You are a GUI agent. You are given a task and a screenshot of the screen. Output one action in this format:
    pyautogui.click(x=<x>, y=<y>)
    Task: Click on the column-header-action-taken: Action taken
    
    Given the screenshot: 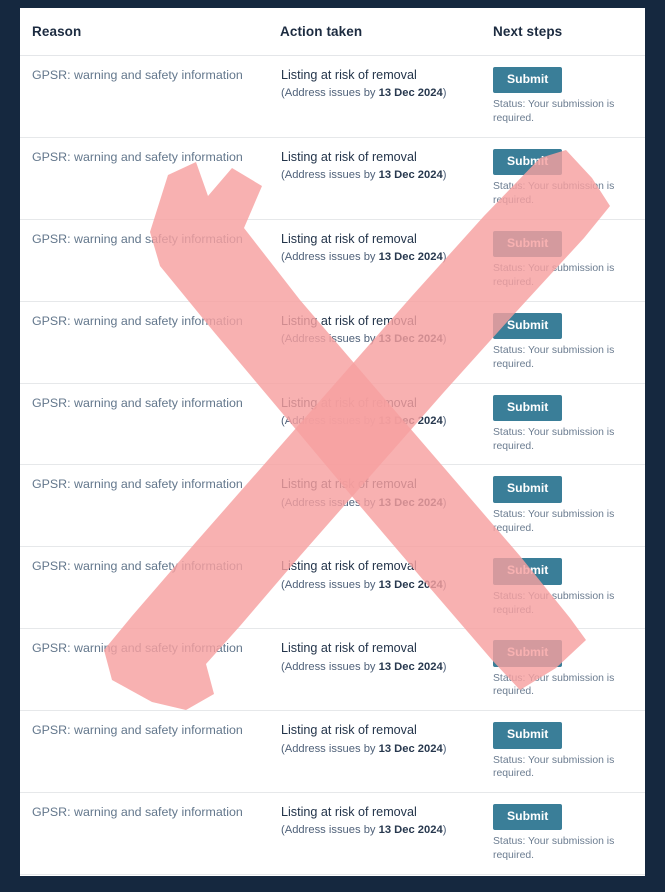 What is the action you would take?
    pyautogui.click(x=386, y=32)
    